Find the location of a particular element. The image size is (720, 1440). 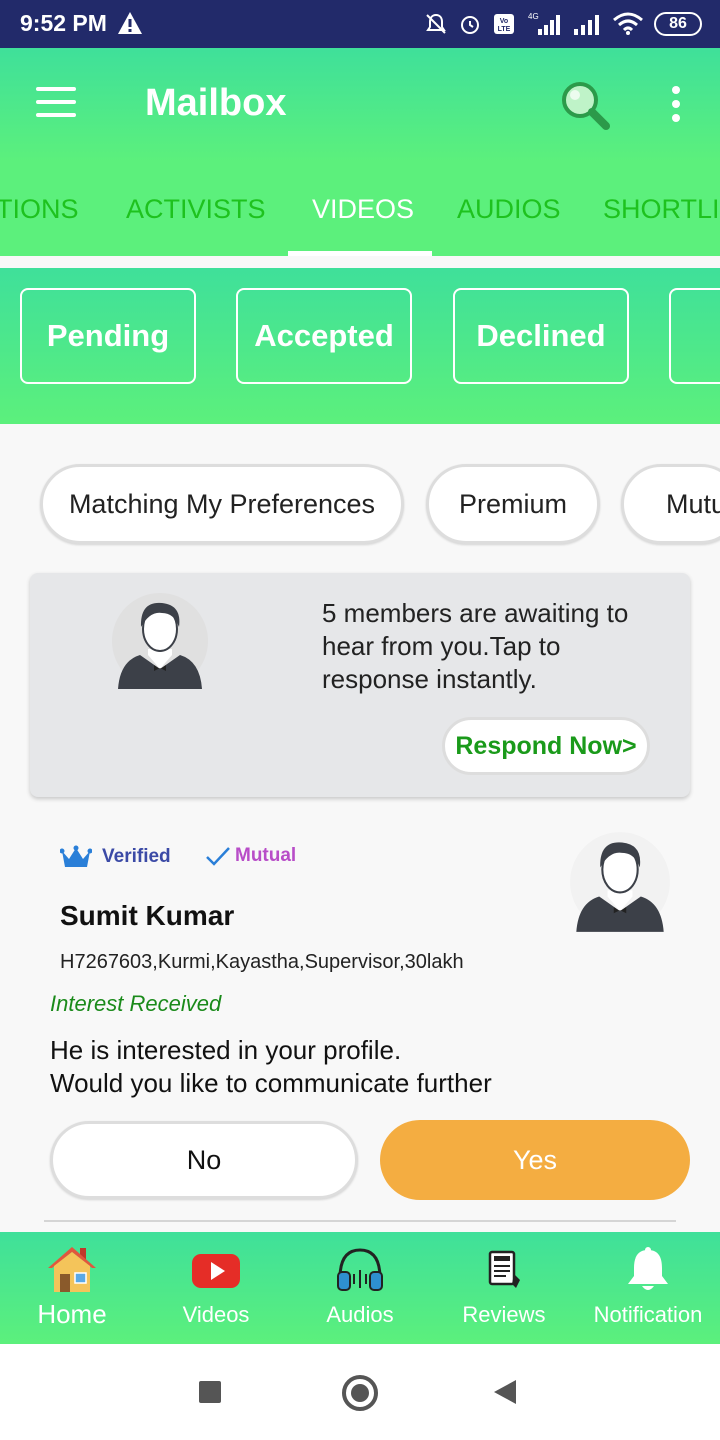

person-avatar-icon is located at coordinates (160, 641).